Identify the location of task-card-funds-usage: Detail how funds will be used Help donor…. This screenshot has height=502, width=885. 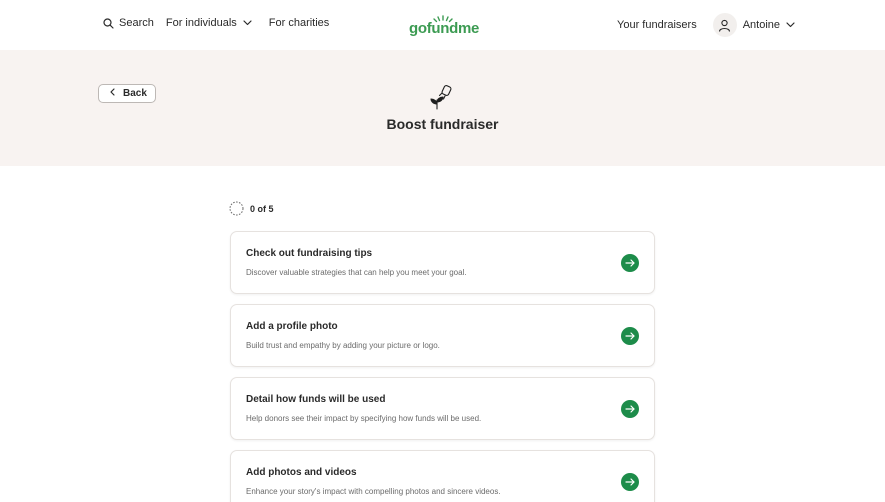
(442, 408).